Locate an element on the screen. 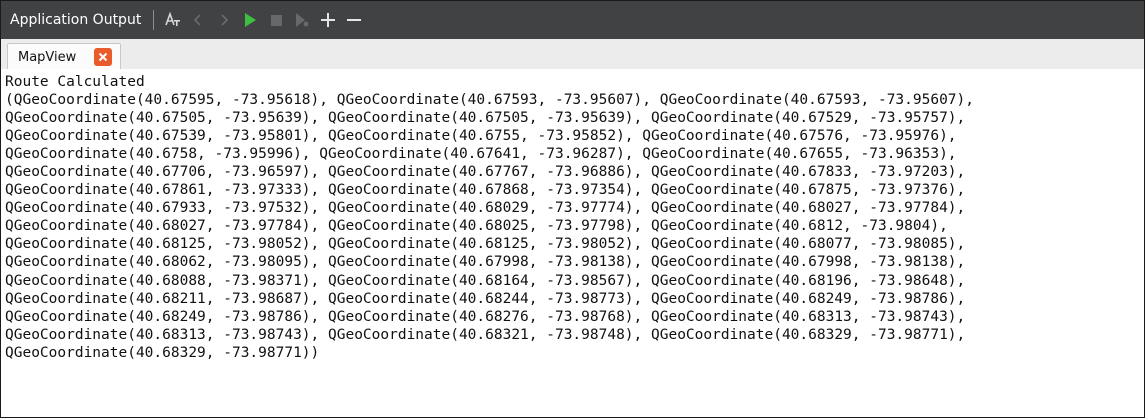 The image size is (1145, 418). output-line: QGeoCoordinate(40.68329, -73.98771)) is located at coordinates (162, 352).